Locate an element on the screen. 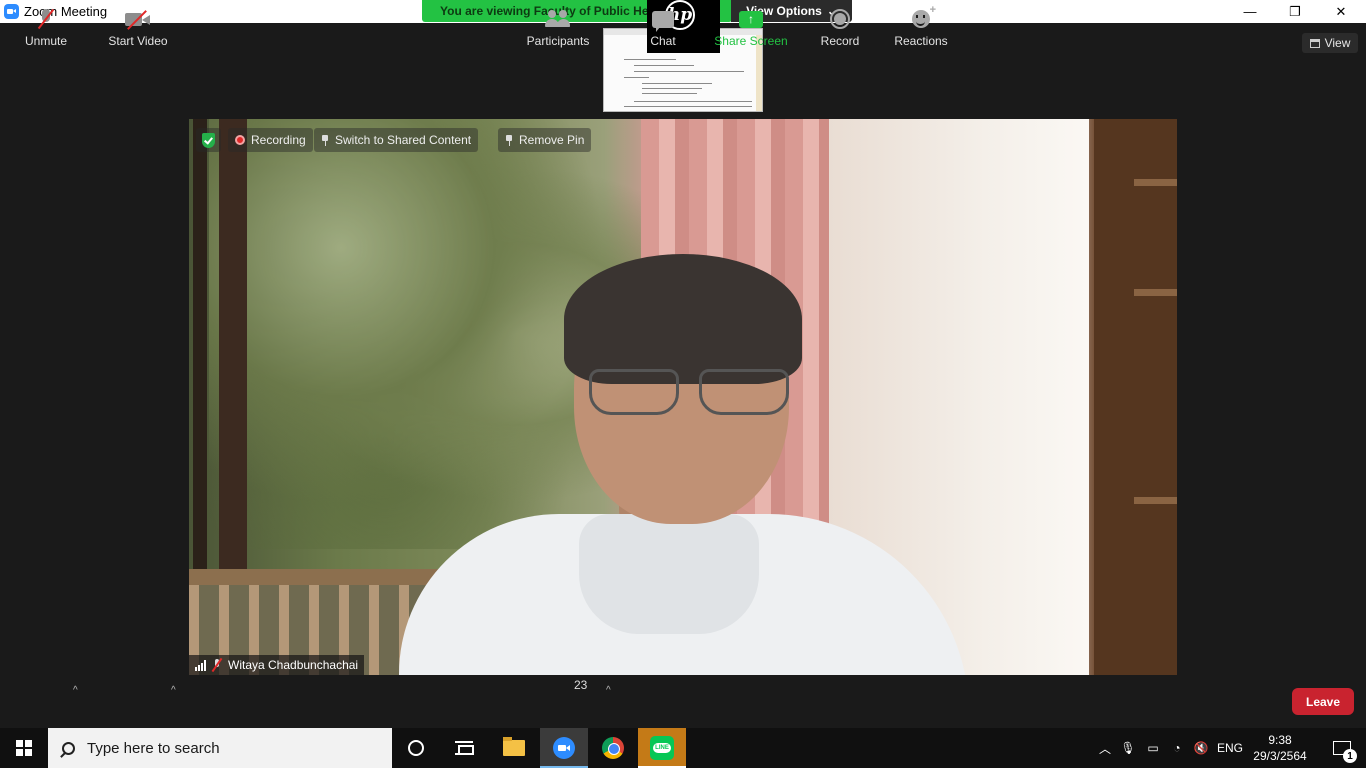  start-button is located at coordinates (24, 748).